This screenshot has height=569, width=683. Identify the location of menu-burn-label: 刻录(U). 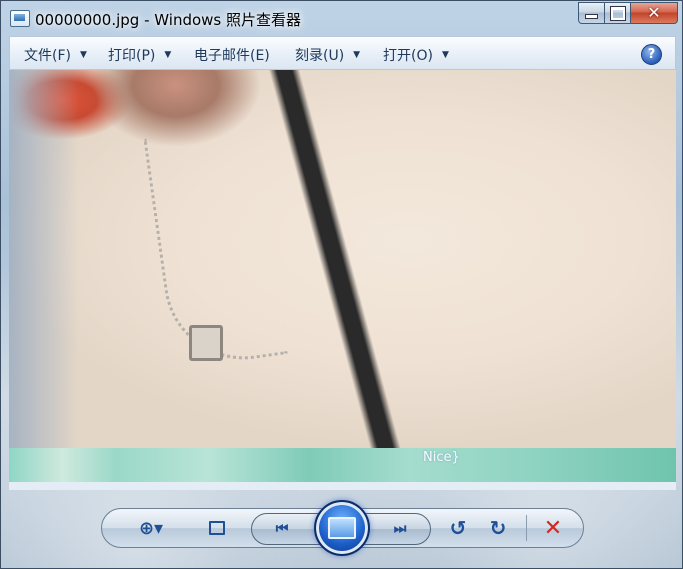
(320, 56).